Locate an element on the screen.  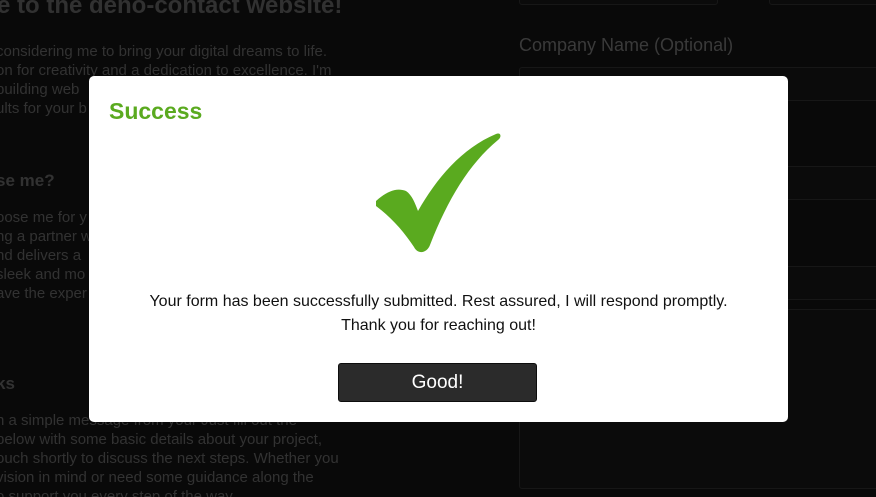
dialog-message-line: Thank you for reaching out! is located at coordinates (438, 325).